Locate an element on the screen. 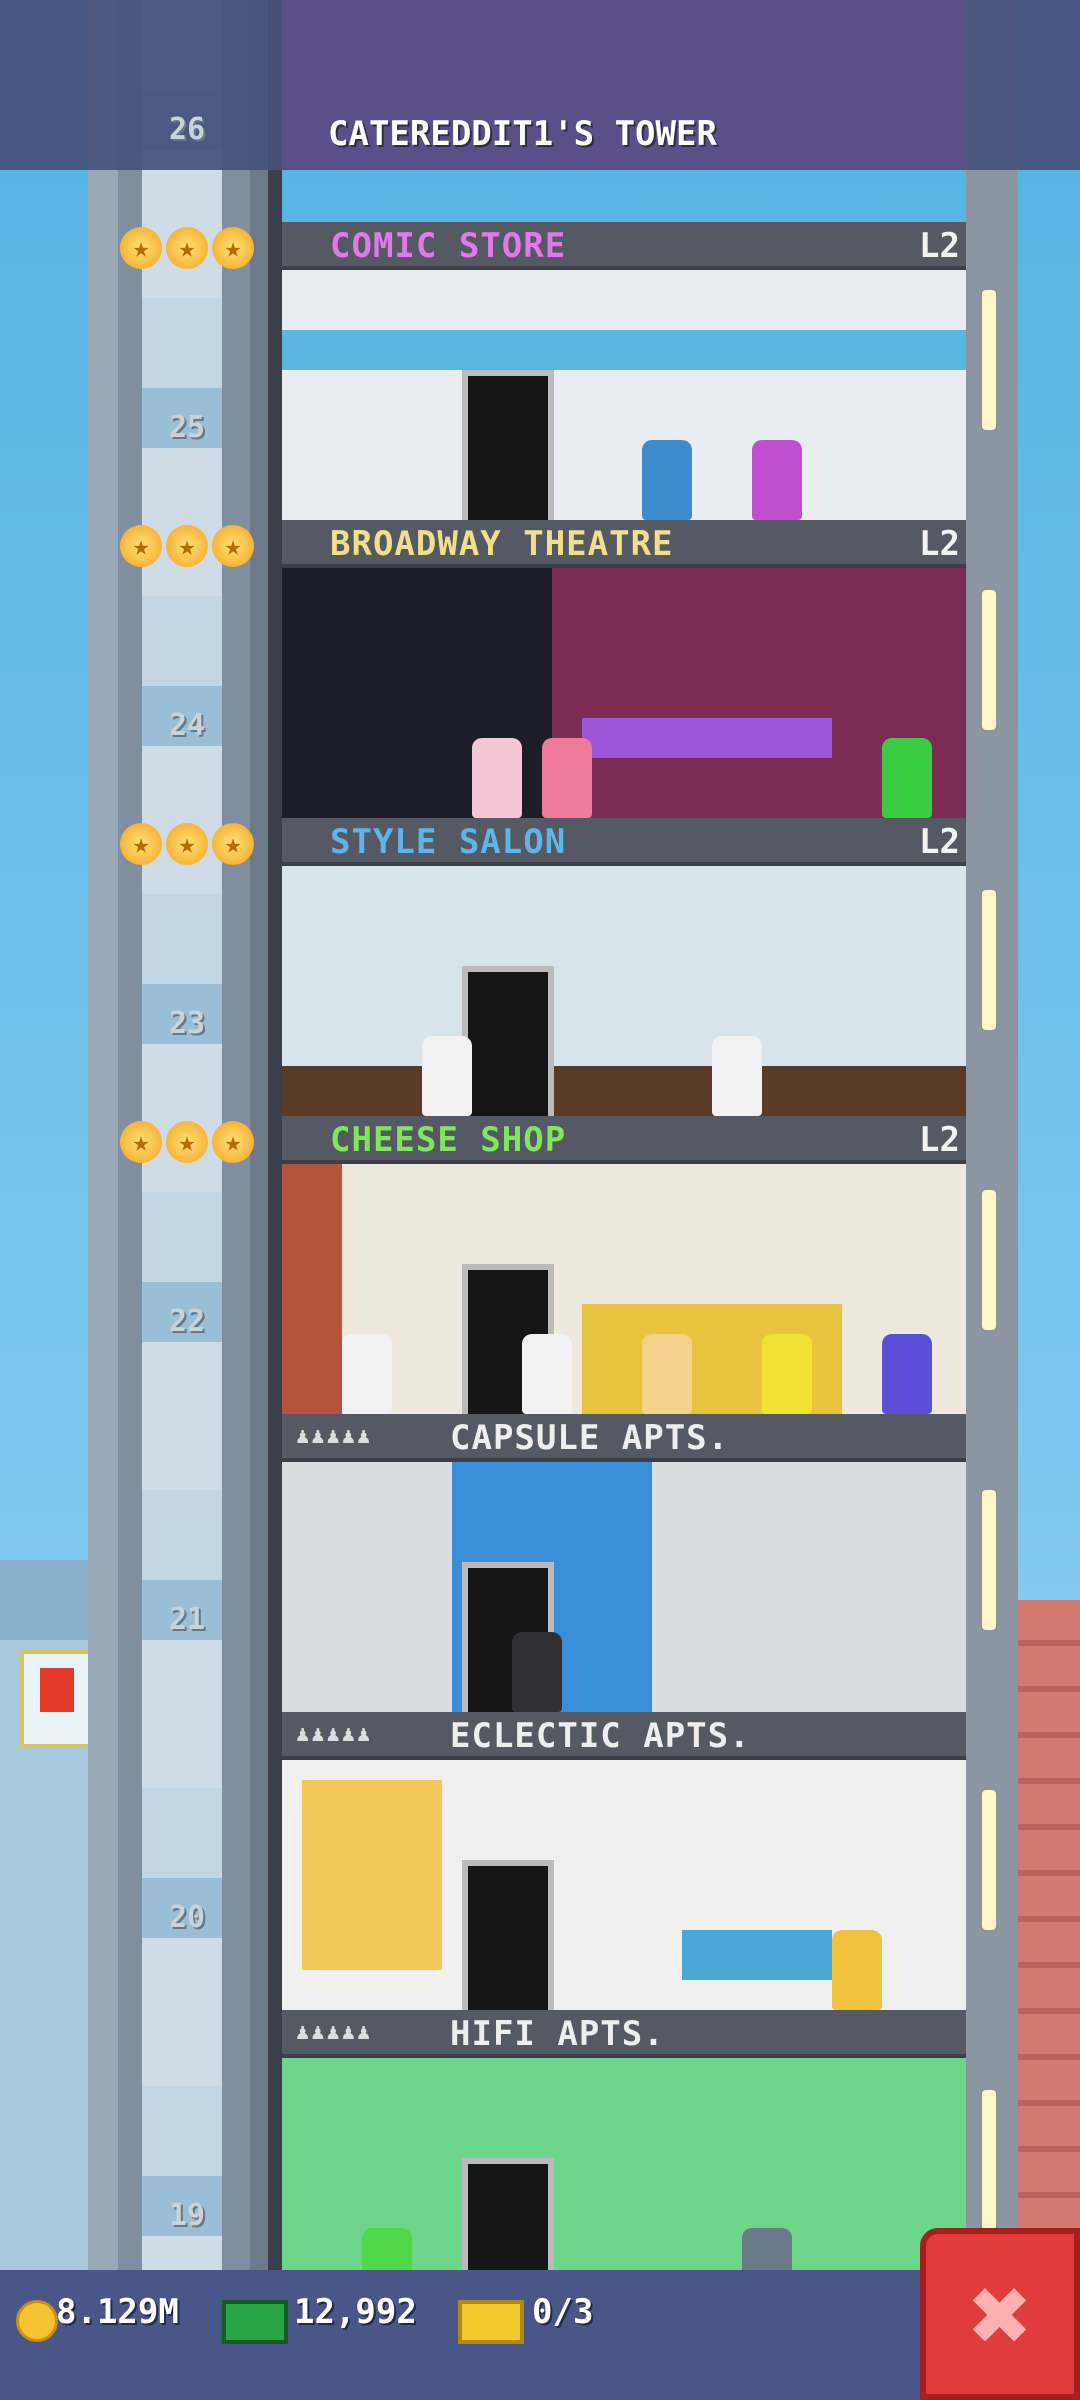 The width and height of the screenshot is (1080, 2400). tower-title: CATEREDDIT1'S TOWER is located at coordinates (522, 134).